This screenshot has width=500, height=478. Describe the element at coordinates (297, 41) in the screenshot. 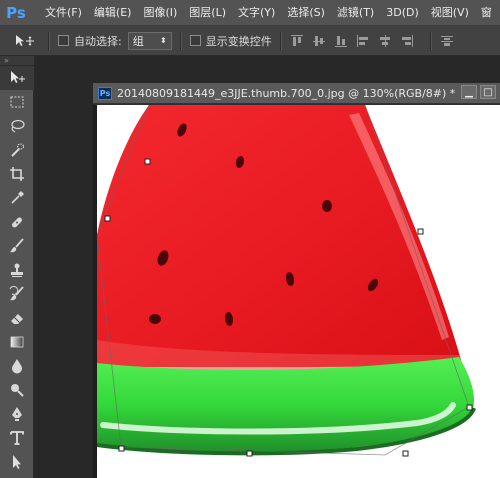

I see `align-top-icon` at that location.